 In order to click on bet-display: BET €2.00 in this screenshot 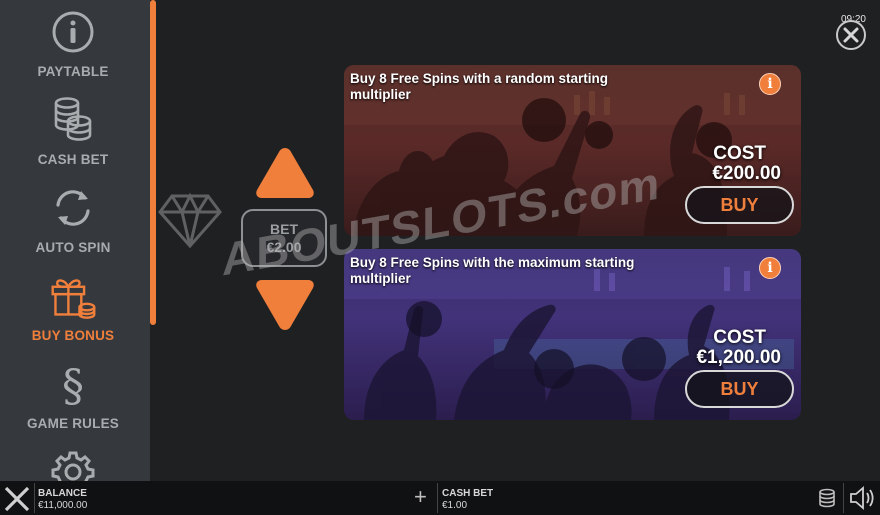, I will do `click(284, 238)`.